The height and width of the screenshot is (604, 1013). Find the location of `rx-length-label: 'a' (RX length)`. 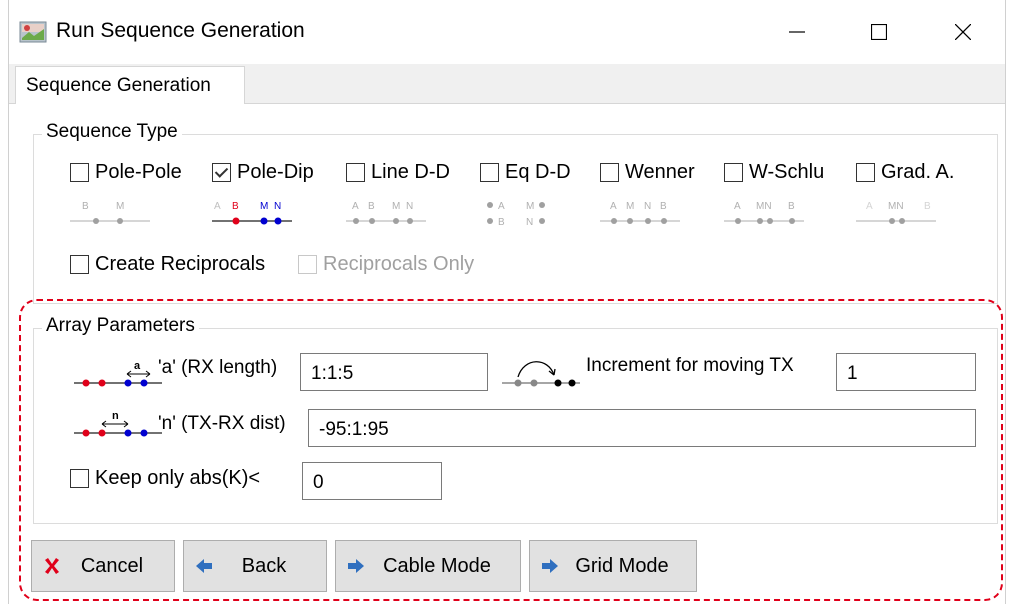

rx-length-label: 'a' (RX length) is located at coordinates (218, 367).